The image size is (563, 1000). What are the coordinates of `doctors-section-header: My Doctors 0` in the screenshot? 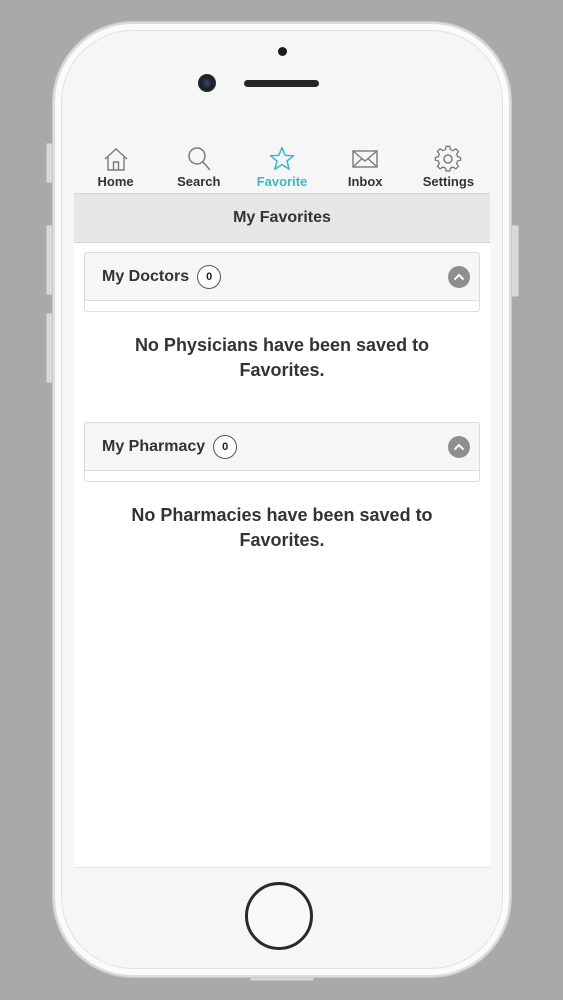 It's located at (282, 276).